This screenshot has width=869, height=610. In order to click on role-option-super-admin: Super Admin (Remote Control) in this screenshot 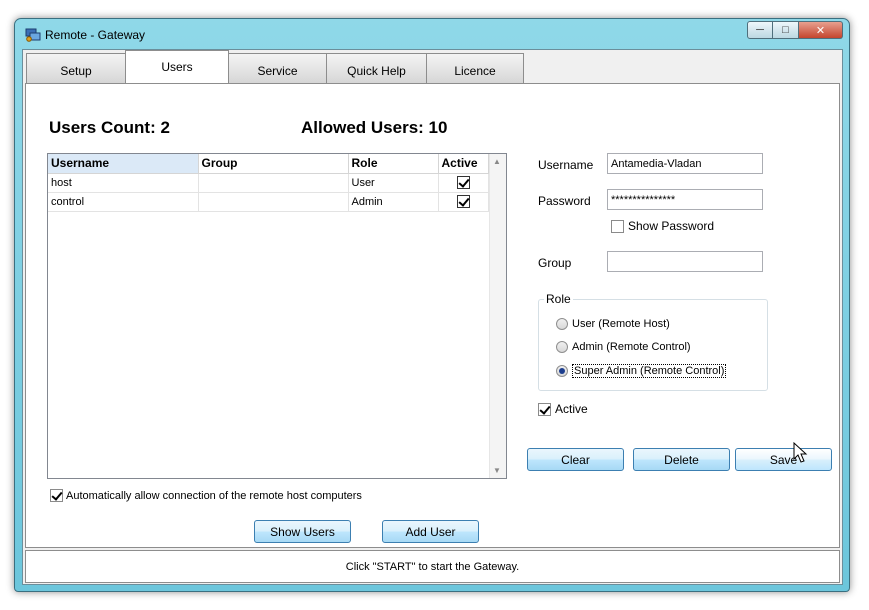, I will do `click(641, 371)`.